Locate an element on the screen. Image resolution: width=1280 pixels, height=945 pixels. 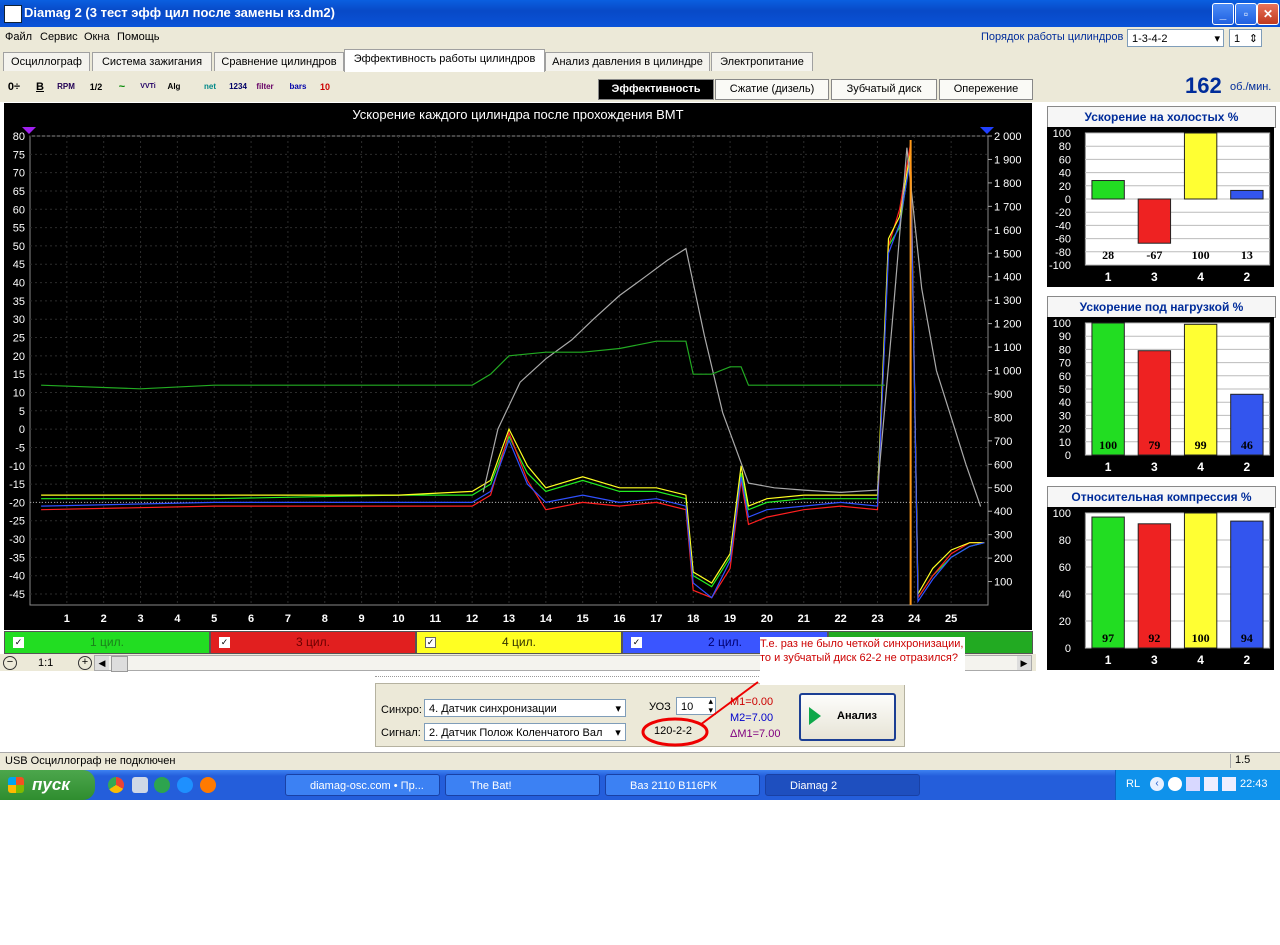
legend-cyl3: ✓ 3 цил. is located at coordinates (313, 642).